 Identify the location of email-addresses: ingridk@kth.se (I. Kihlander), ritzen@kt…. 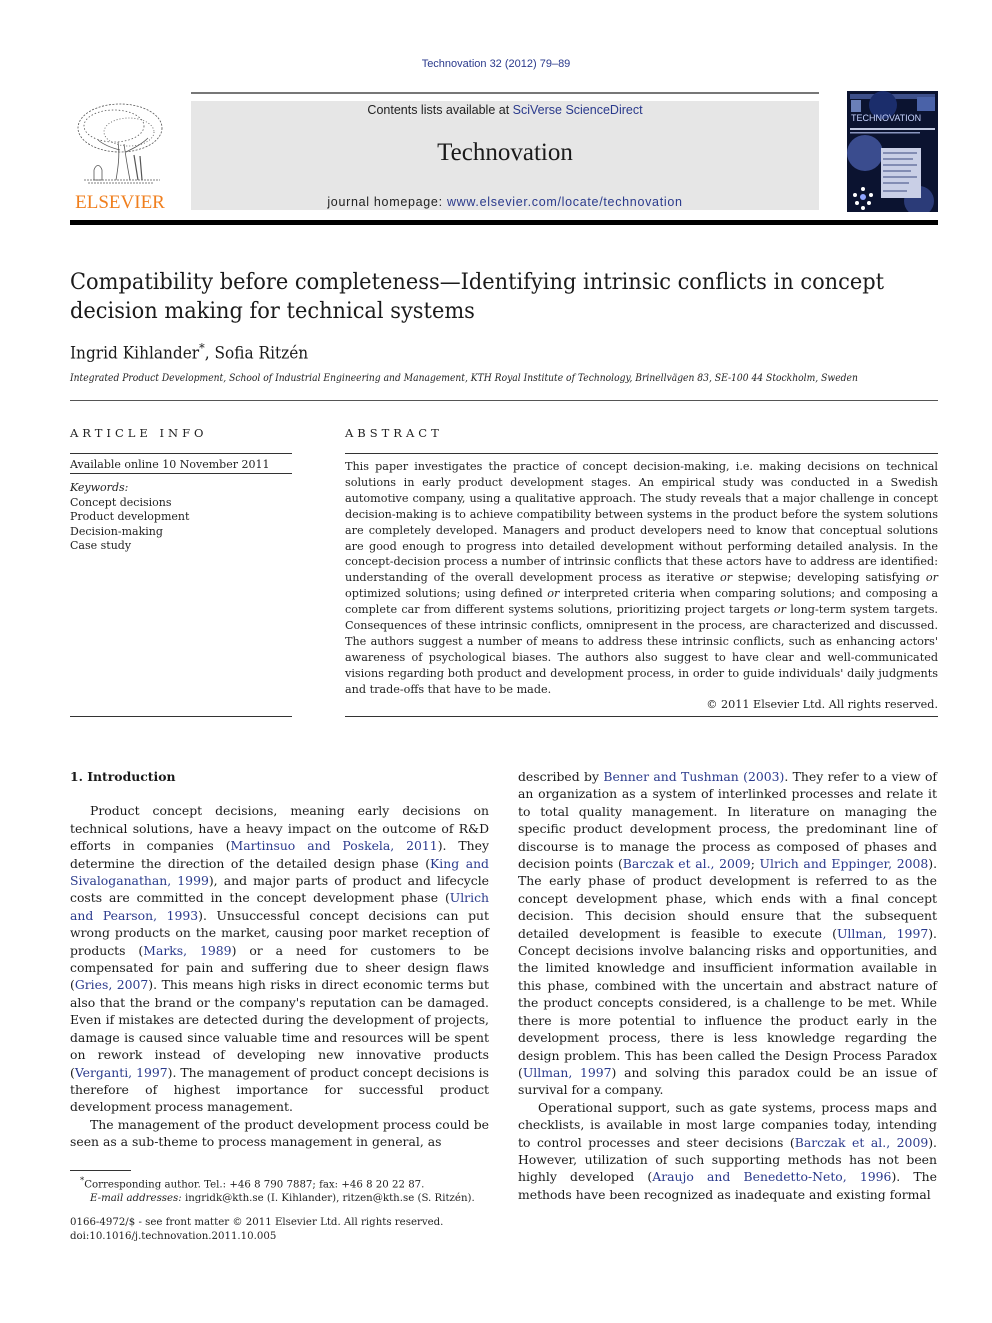
(328, 1198).